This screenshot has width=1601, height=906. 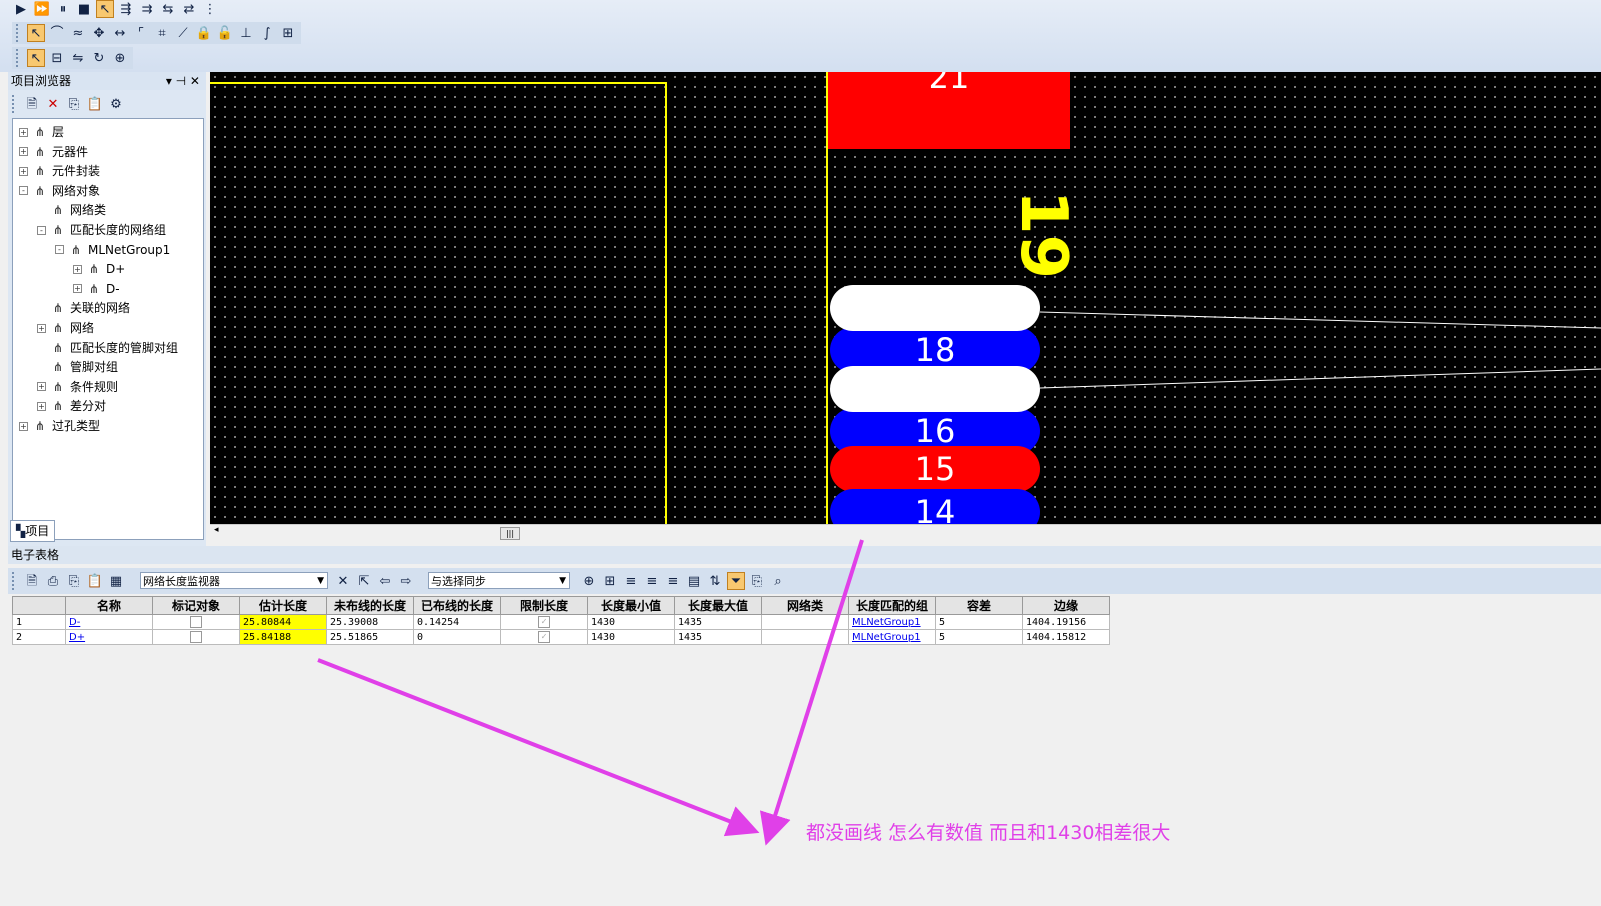 I want to click on select-tool-icon: ↖, so click(x=105, y=9).